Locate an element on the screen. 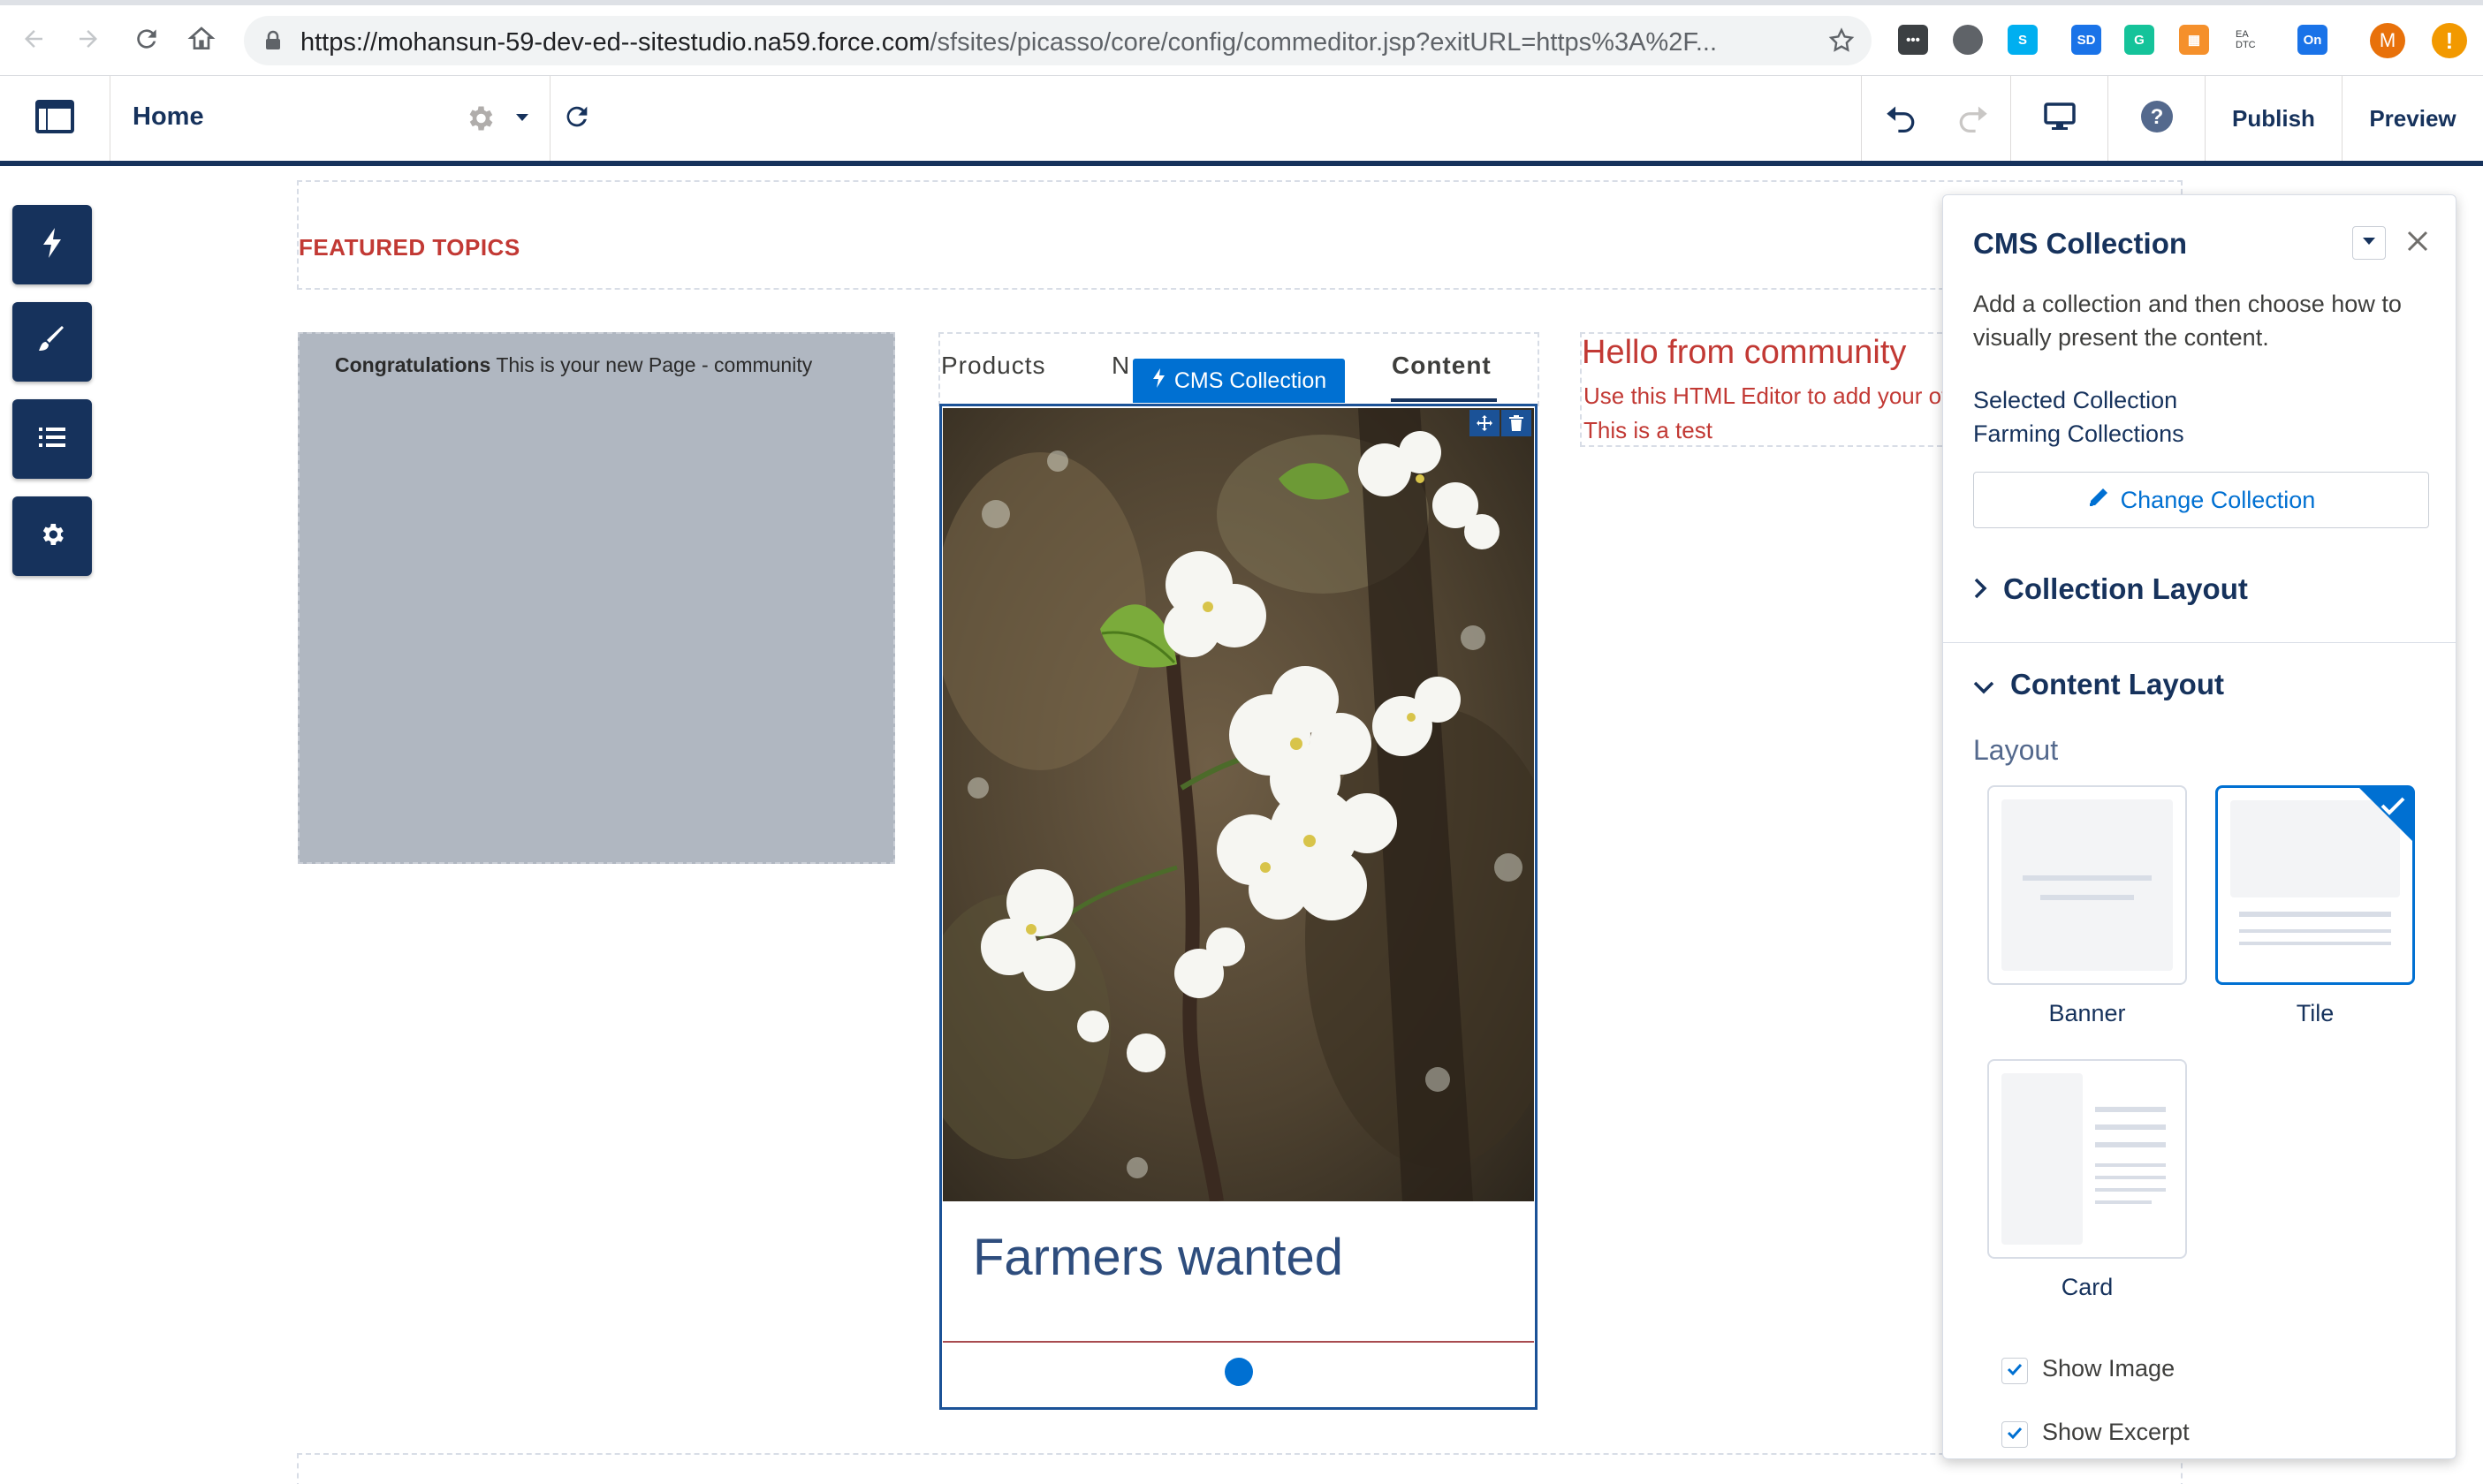  hello-line-1: Use this HTML Editor to add your ov is located at coordinates (1768, 395).